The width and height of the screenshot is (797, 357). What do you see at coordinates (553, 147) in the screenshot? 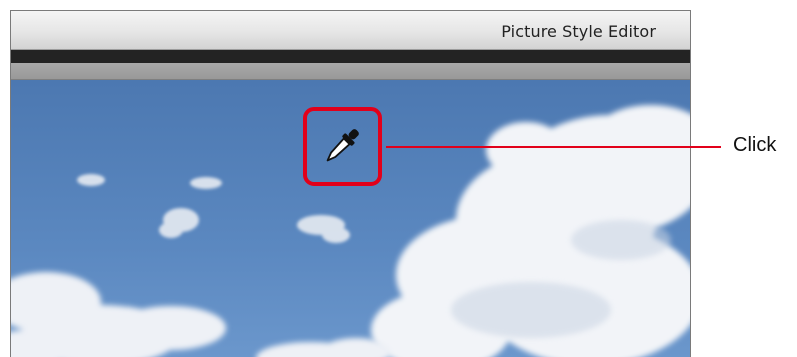
I see `callout-line` at bounding box center [553, 147].